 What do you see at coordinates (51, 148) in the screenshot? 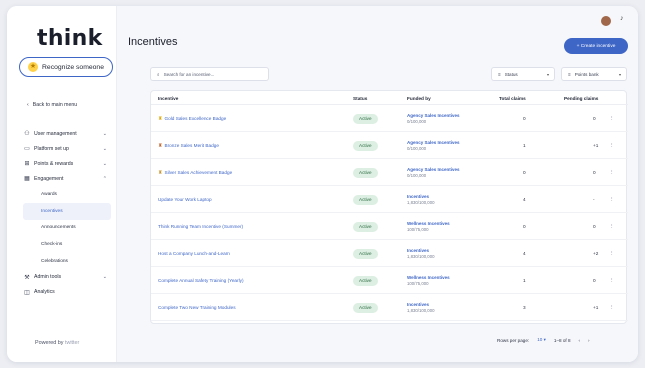
I see `sidebar-item-label: Platform set up` at bounding box center [51, 148].